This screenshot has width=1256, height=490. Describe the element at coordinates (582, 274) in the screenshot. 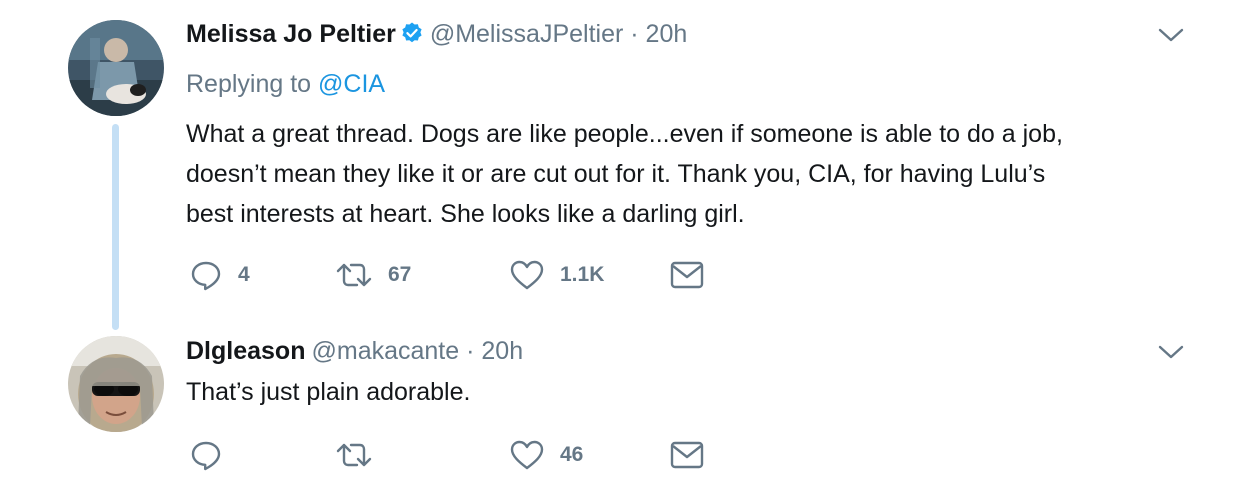

I see `like-count: 1.1K` at that location.